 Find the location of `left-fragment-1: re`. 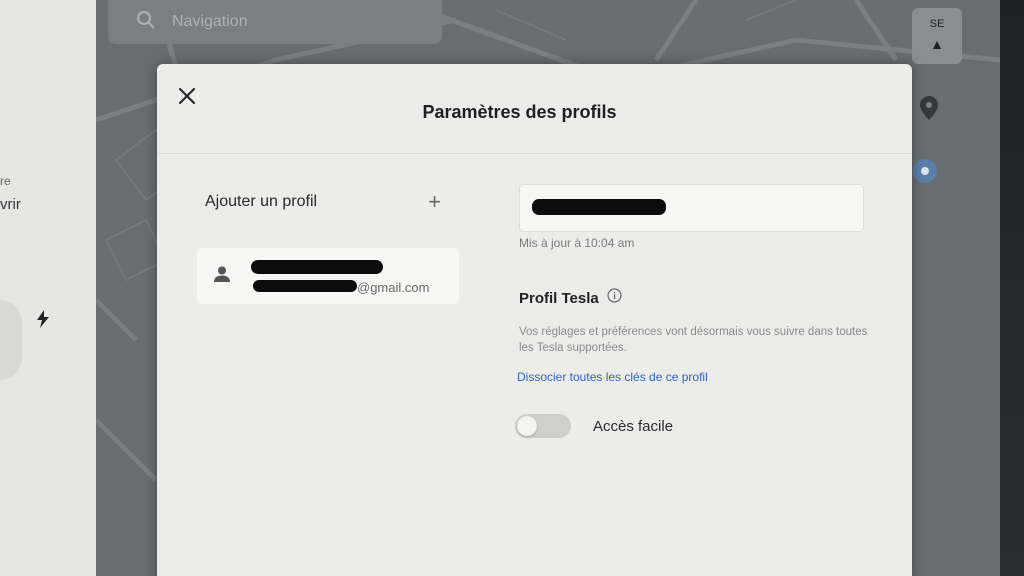

left-fragment-1: re is located at coordinates (5, 181).